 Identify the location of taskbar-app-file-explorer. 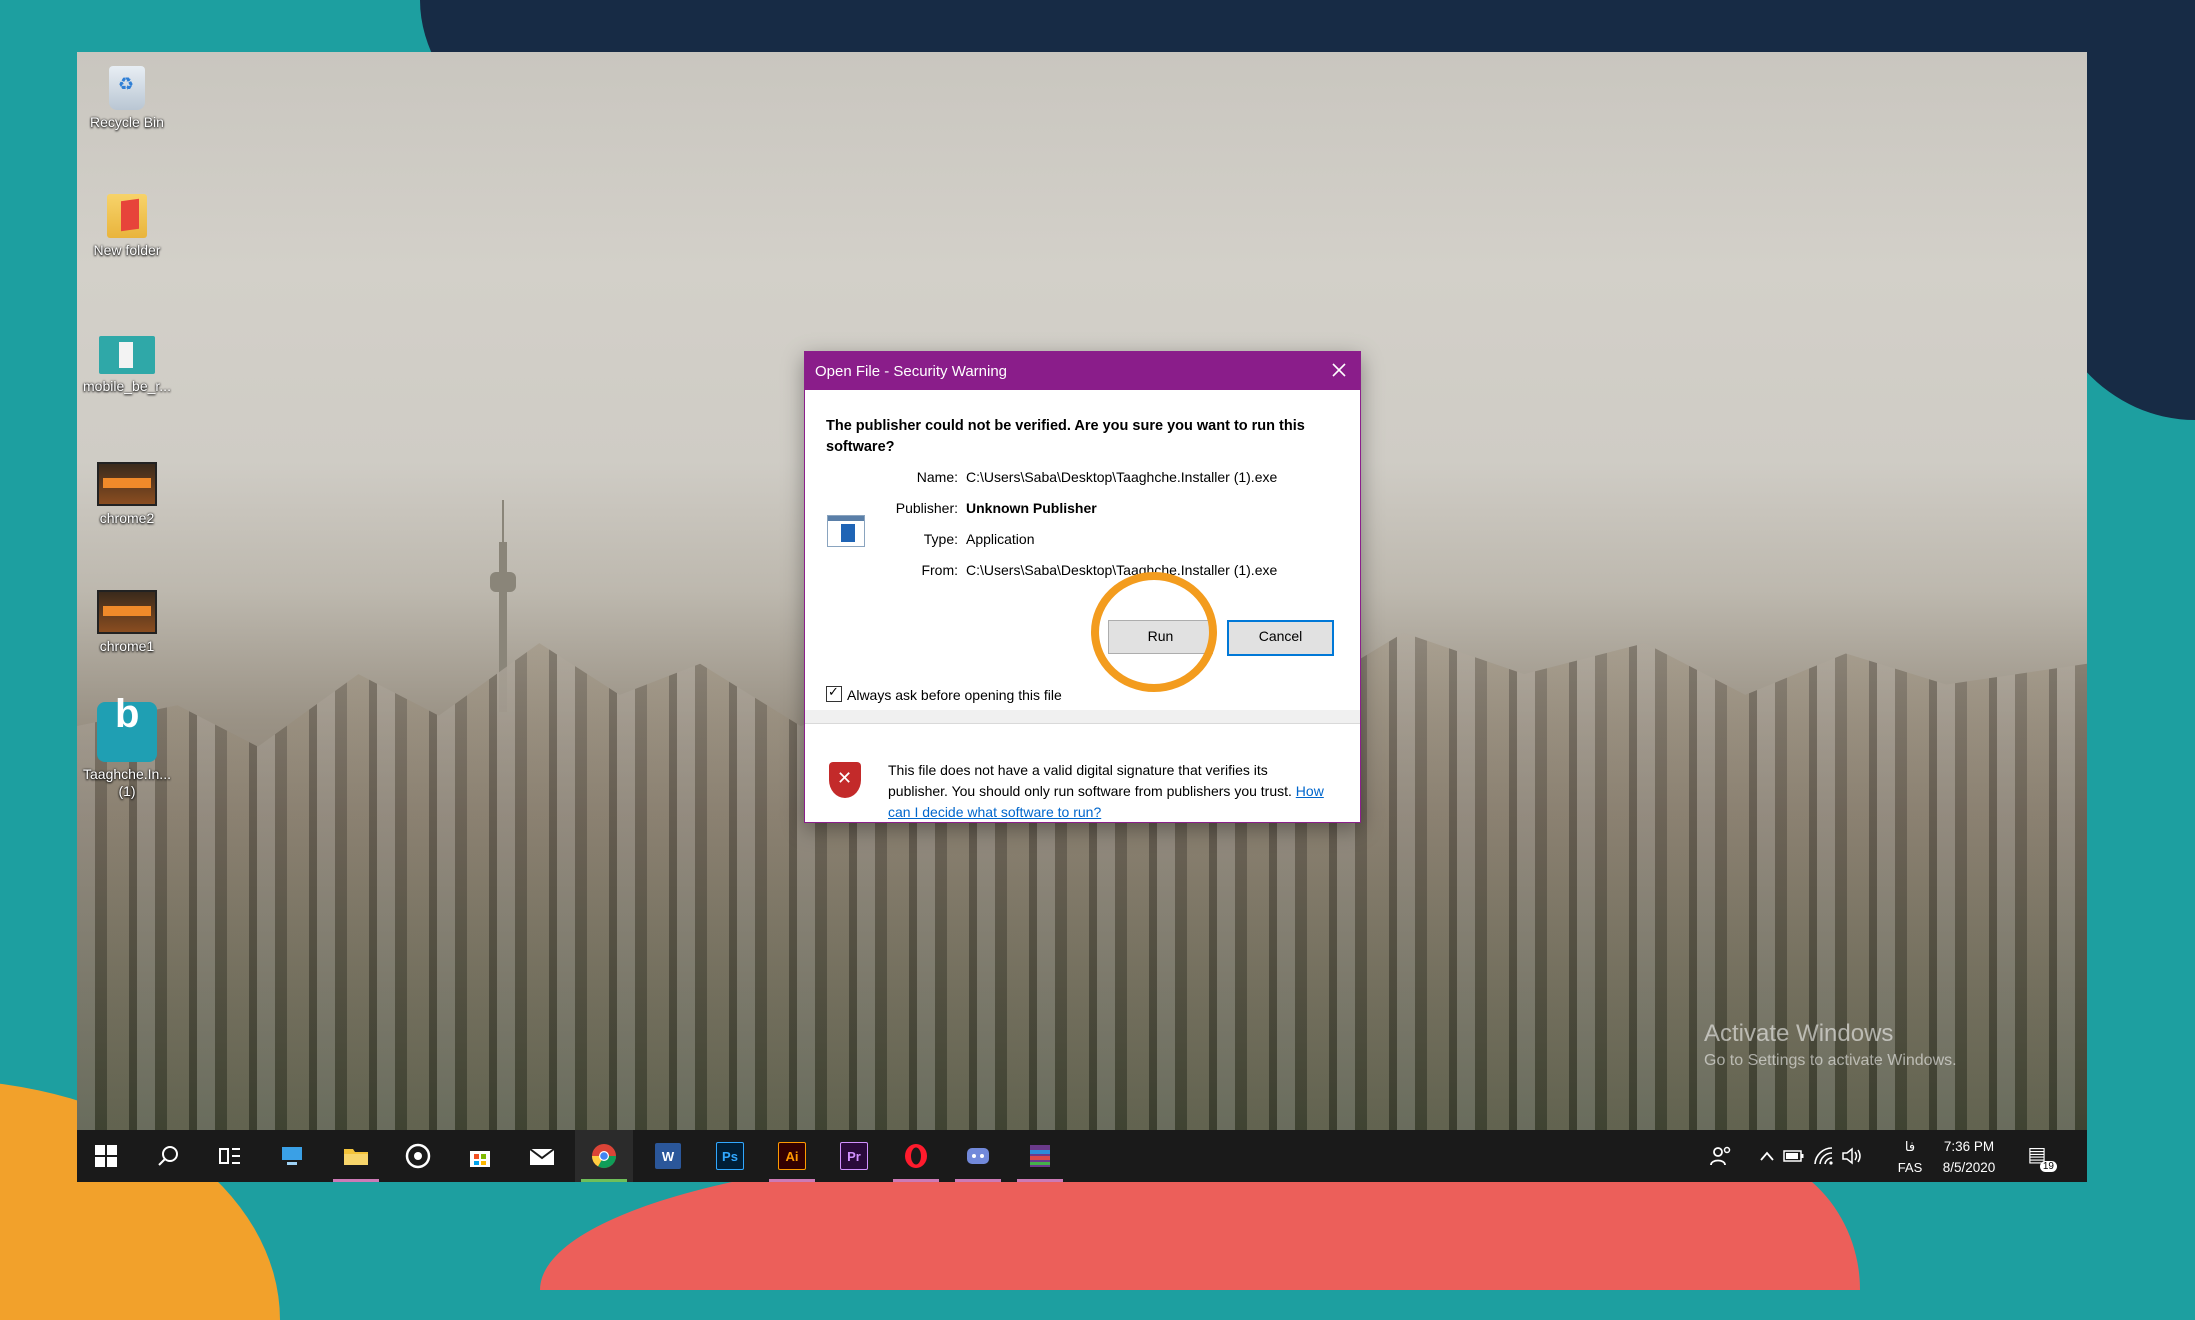
(356, 1156).